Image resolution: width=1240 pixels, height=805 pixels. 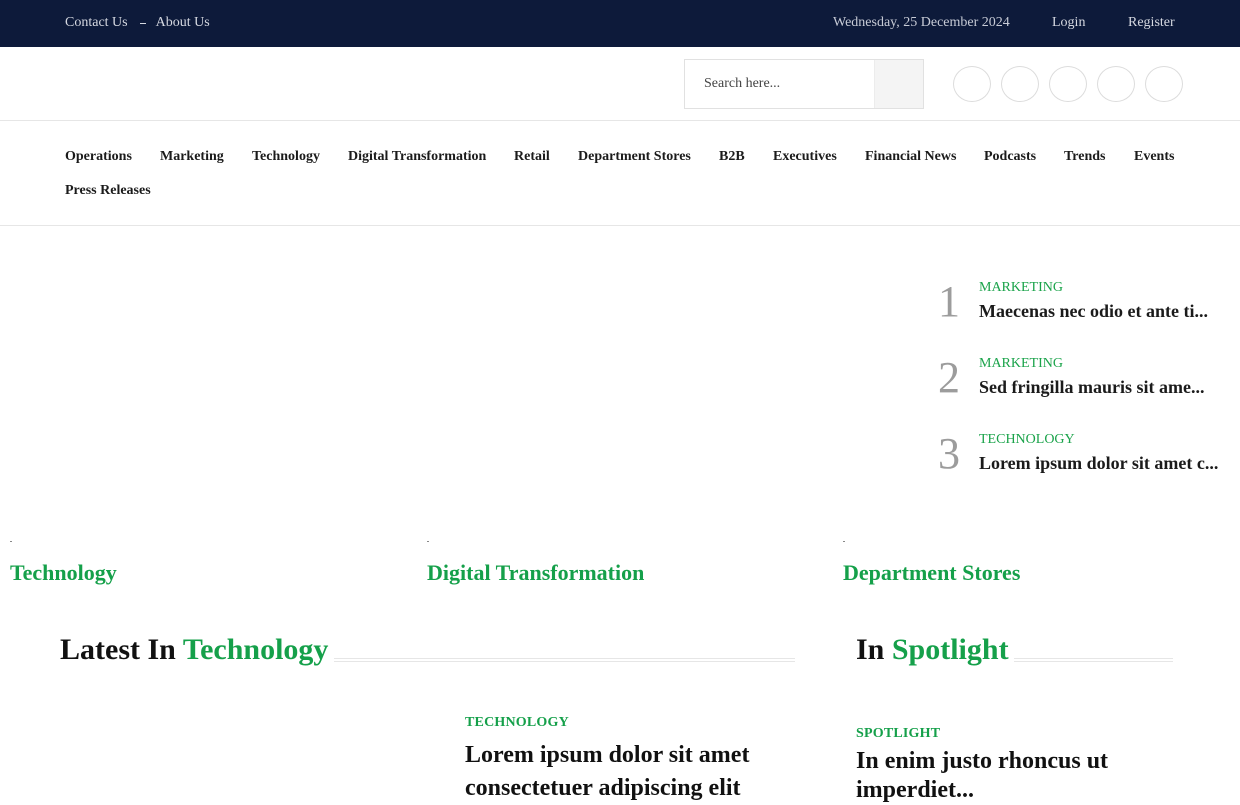 I want to click on current-date: Wednesday, 25 December 2024, so click(x=921, y=22).